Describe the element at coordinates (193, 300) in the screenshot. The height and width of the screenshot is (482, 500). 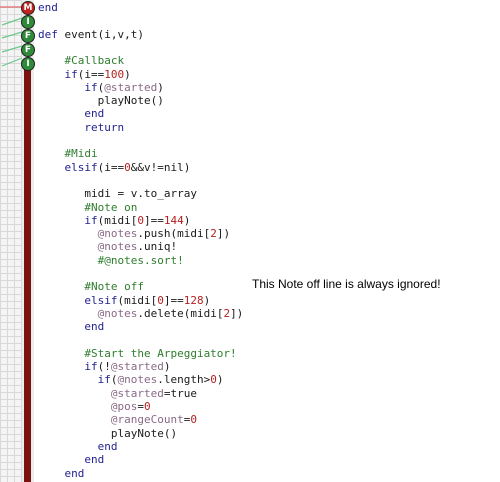
I see `code-token: 128` at that location.